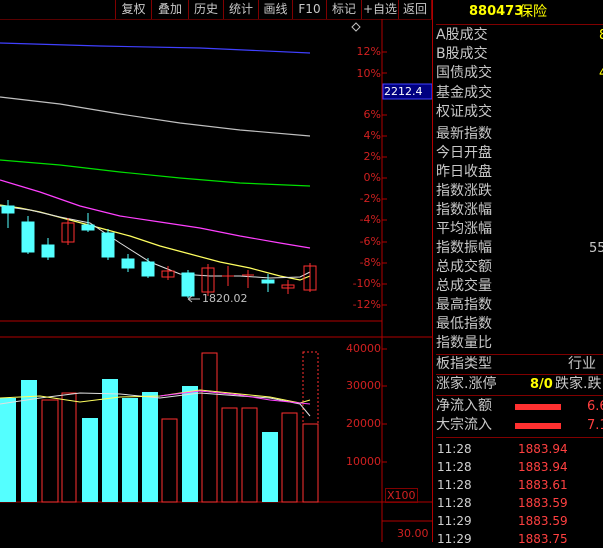  I want to click on up-count-label: 涨家.涨停, so click(466, 384).